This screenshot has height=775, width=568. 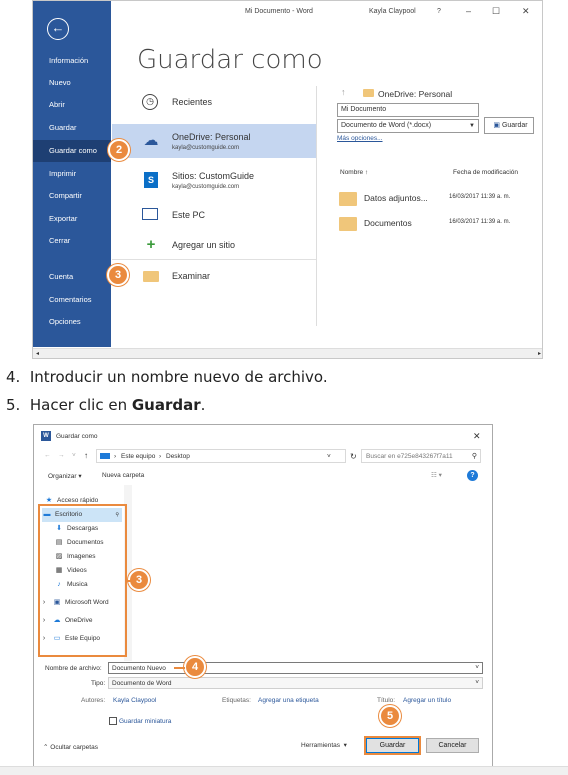 What do you see at coordinates (421, 456) in the screenshot?
I see `search-input: Buscar en e725e843267f7a11 ⚲` at bounding box center [421, 456].